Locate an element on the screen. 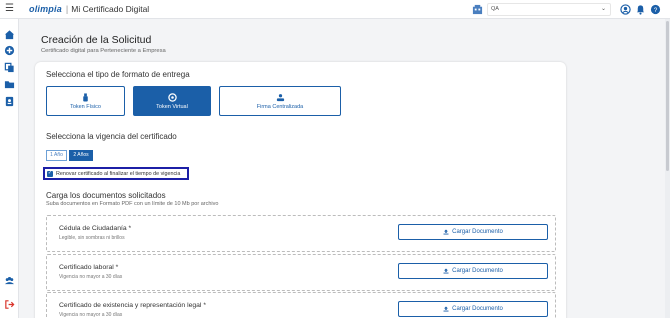 The width and height of the screenshot is (670, 318). format-option-label: Firma Centralizada is located at coordinates (280, 106).